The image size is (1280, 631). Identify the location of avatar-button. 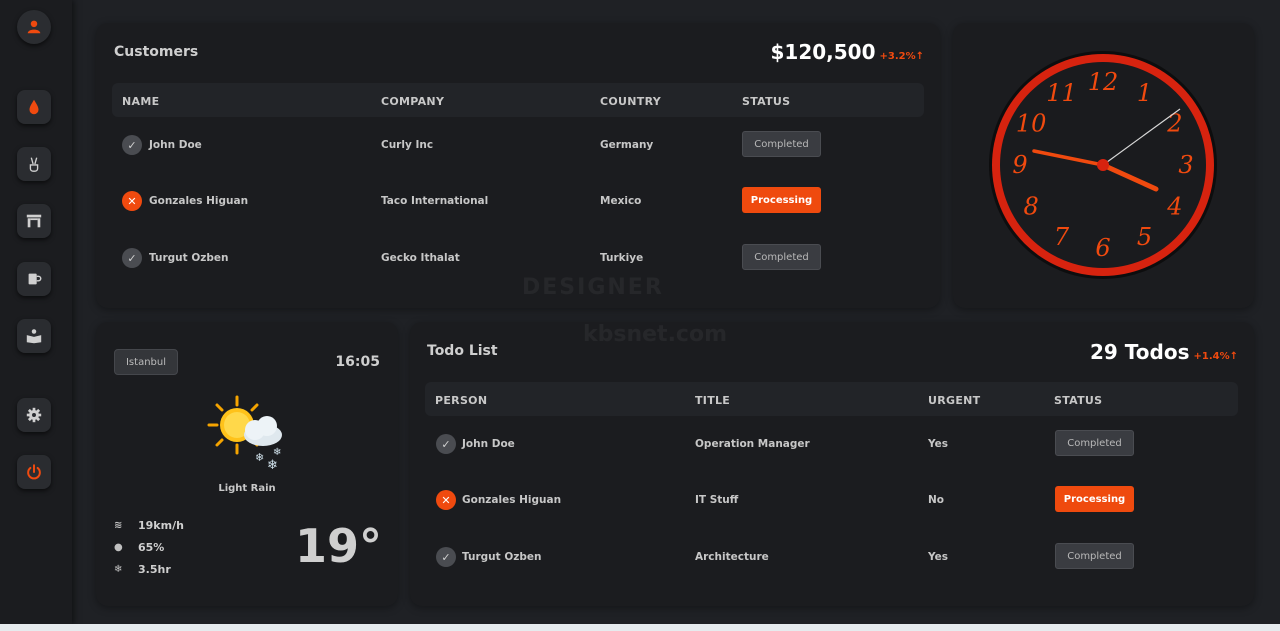
(34, 27).